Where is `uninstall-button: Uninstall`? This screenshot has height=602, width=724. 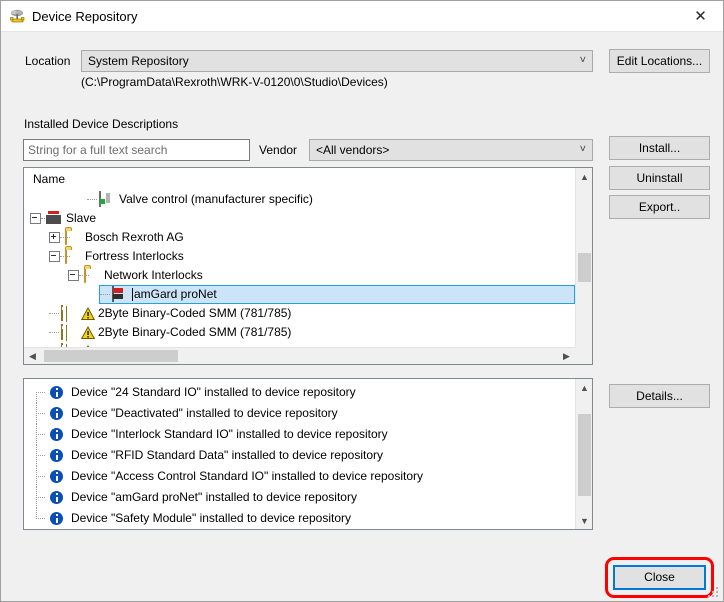 uninstall-button: Uninstall is located at coordinates (659, 178).